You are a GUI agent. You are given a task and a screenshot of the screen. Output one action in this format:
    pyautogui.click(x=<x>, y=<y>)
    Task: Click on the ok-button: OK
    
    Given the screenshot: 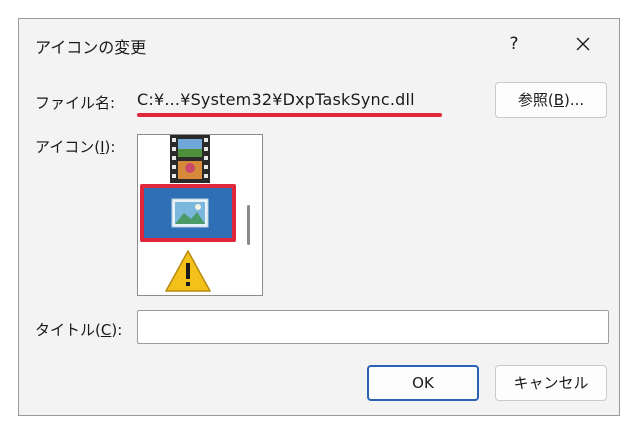 What is the action you would take?
    pyautogui.click(x=423, y=383)
    